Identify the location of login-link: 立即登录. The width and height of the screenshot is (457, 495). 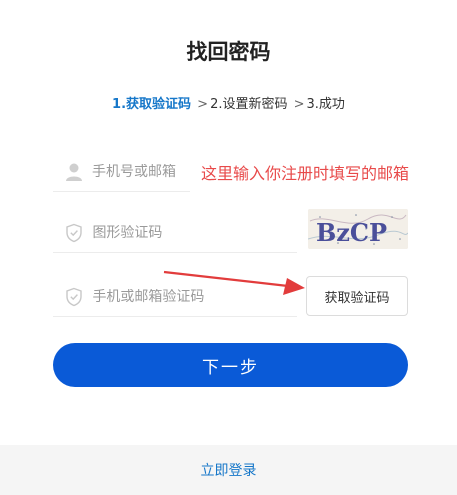
(229, 470).